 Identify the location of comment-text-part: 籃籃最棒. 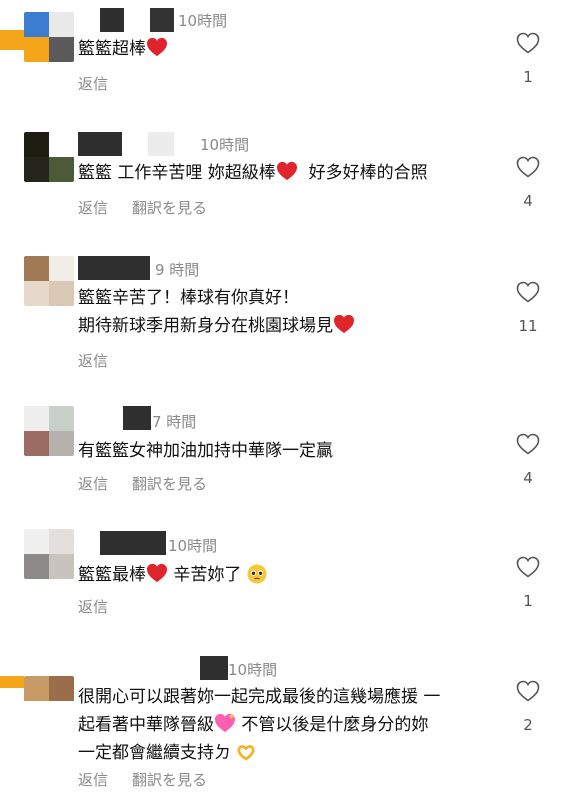
(112, 575).